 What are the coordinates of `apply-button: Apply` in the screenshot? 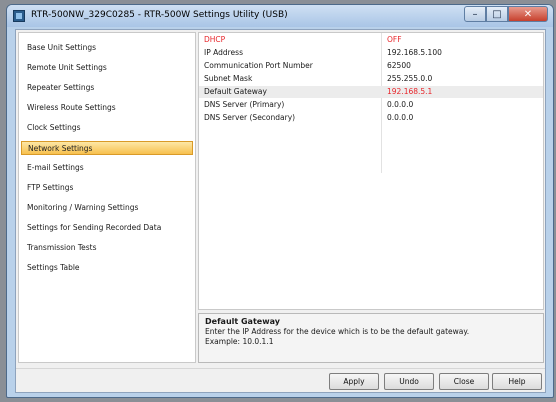 It's located at (354, 381).